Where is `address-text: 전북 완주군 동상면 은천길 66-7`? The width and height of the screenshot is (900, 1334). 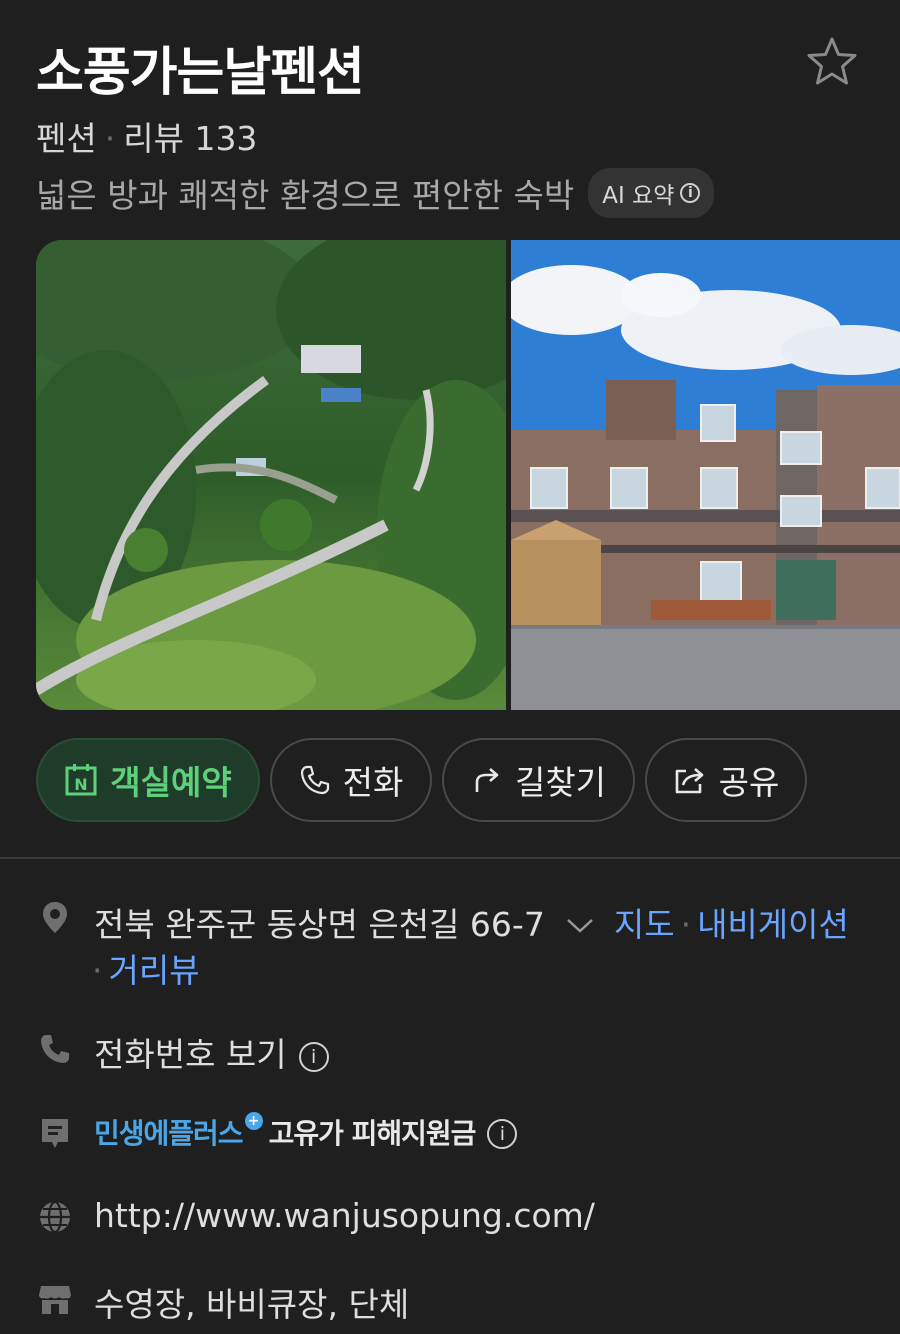
address-text: 전북 완주군 동상면 은천길 66-7 is located at coordinates (319, 924).